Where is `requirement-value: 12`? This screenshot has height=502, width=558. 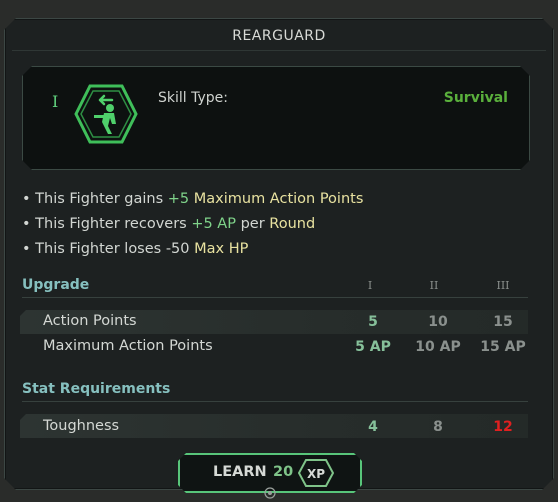 requirement-value: 12 is located at coordinates (503, 427).